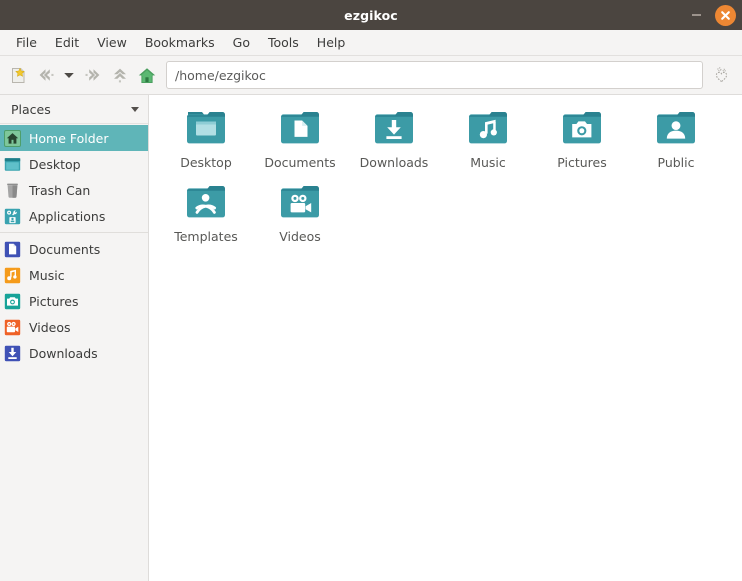 The height and width of the screenshot is (581, 742). Describe the element at coordinates (74, 232) in the screenshot. I see `sidebar-divider` at that location.